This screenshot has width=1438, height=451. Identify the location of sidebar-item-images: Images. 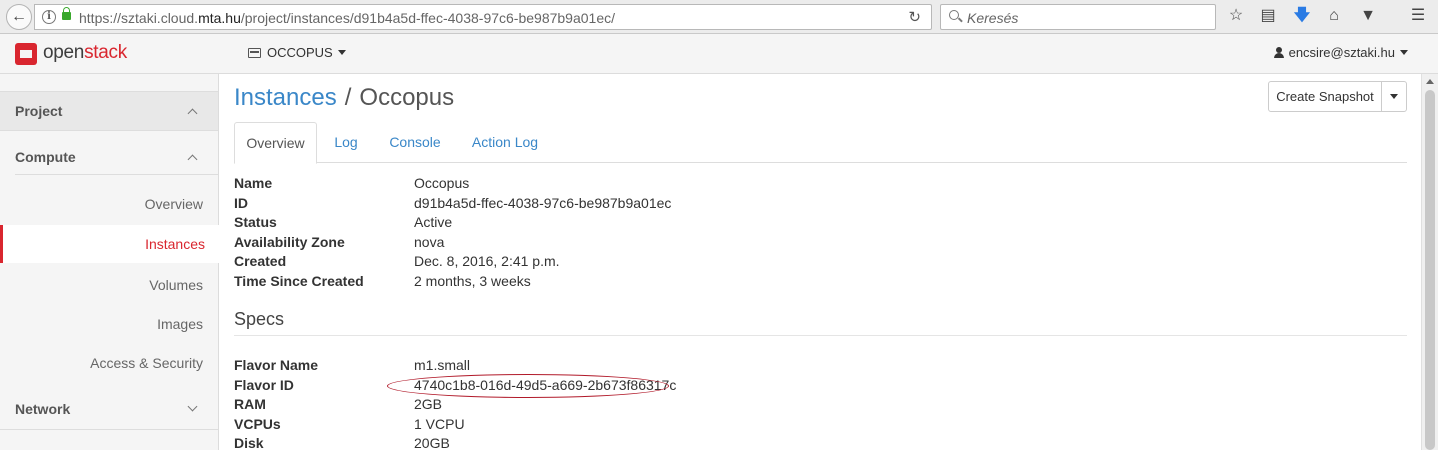
(109, 324).